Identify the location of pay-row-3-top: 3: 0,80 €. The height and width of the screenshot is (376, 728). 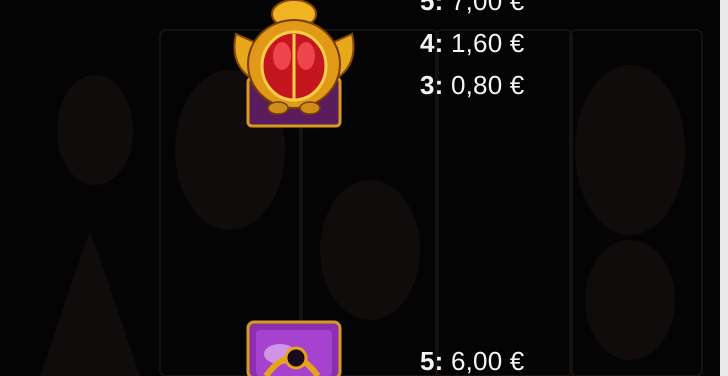
(472, 85).